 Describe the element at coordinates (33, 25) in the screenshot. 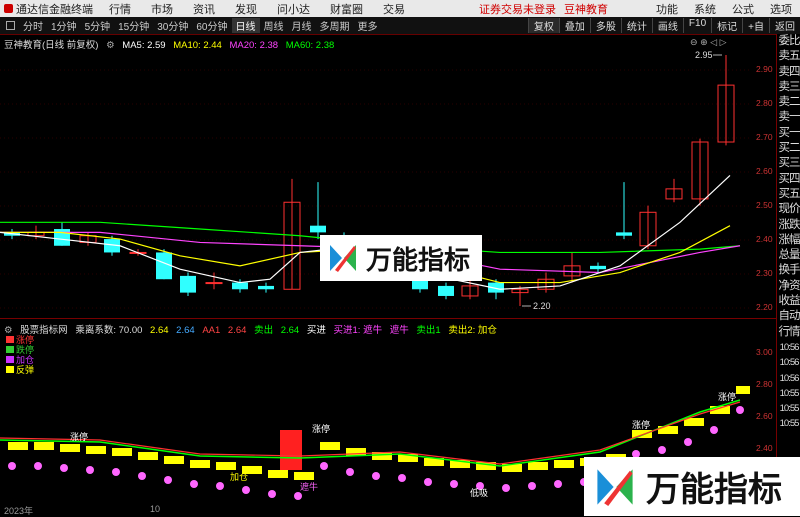

I see `tab-timeshare: 分时` at that location.